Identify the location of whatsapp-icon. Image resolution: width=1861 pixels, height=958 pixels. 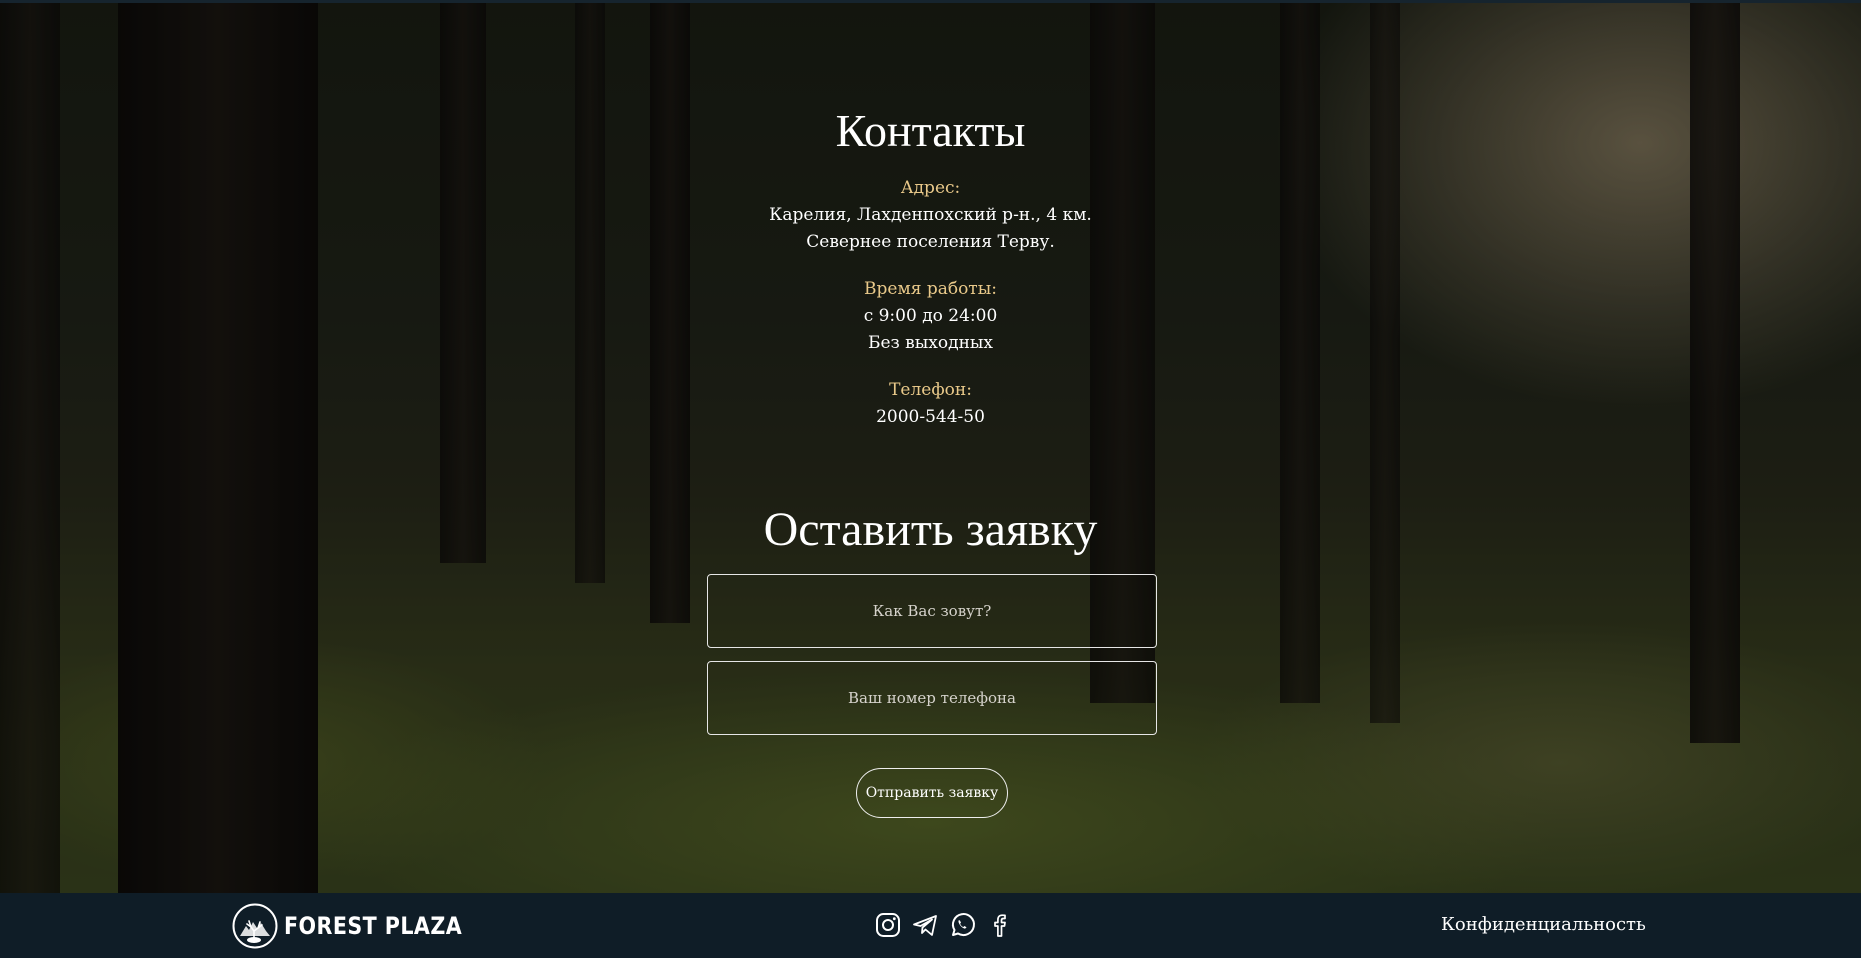
(962, 925).